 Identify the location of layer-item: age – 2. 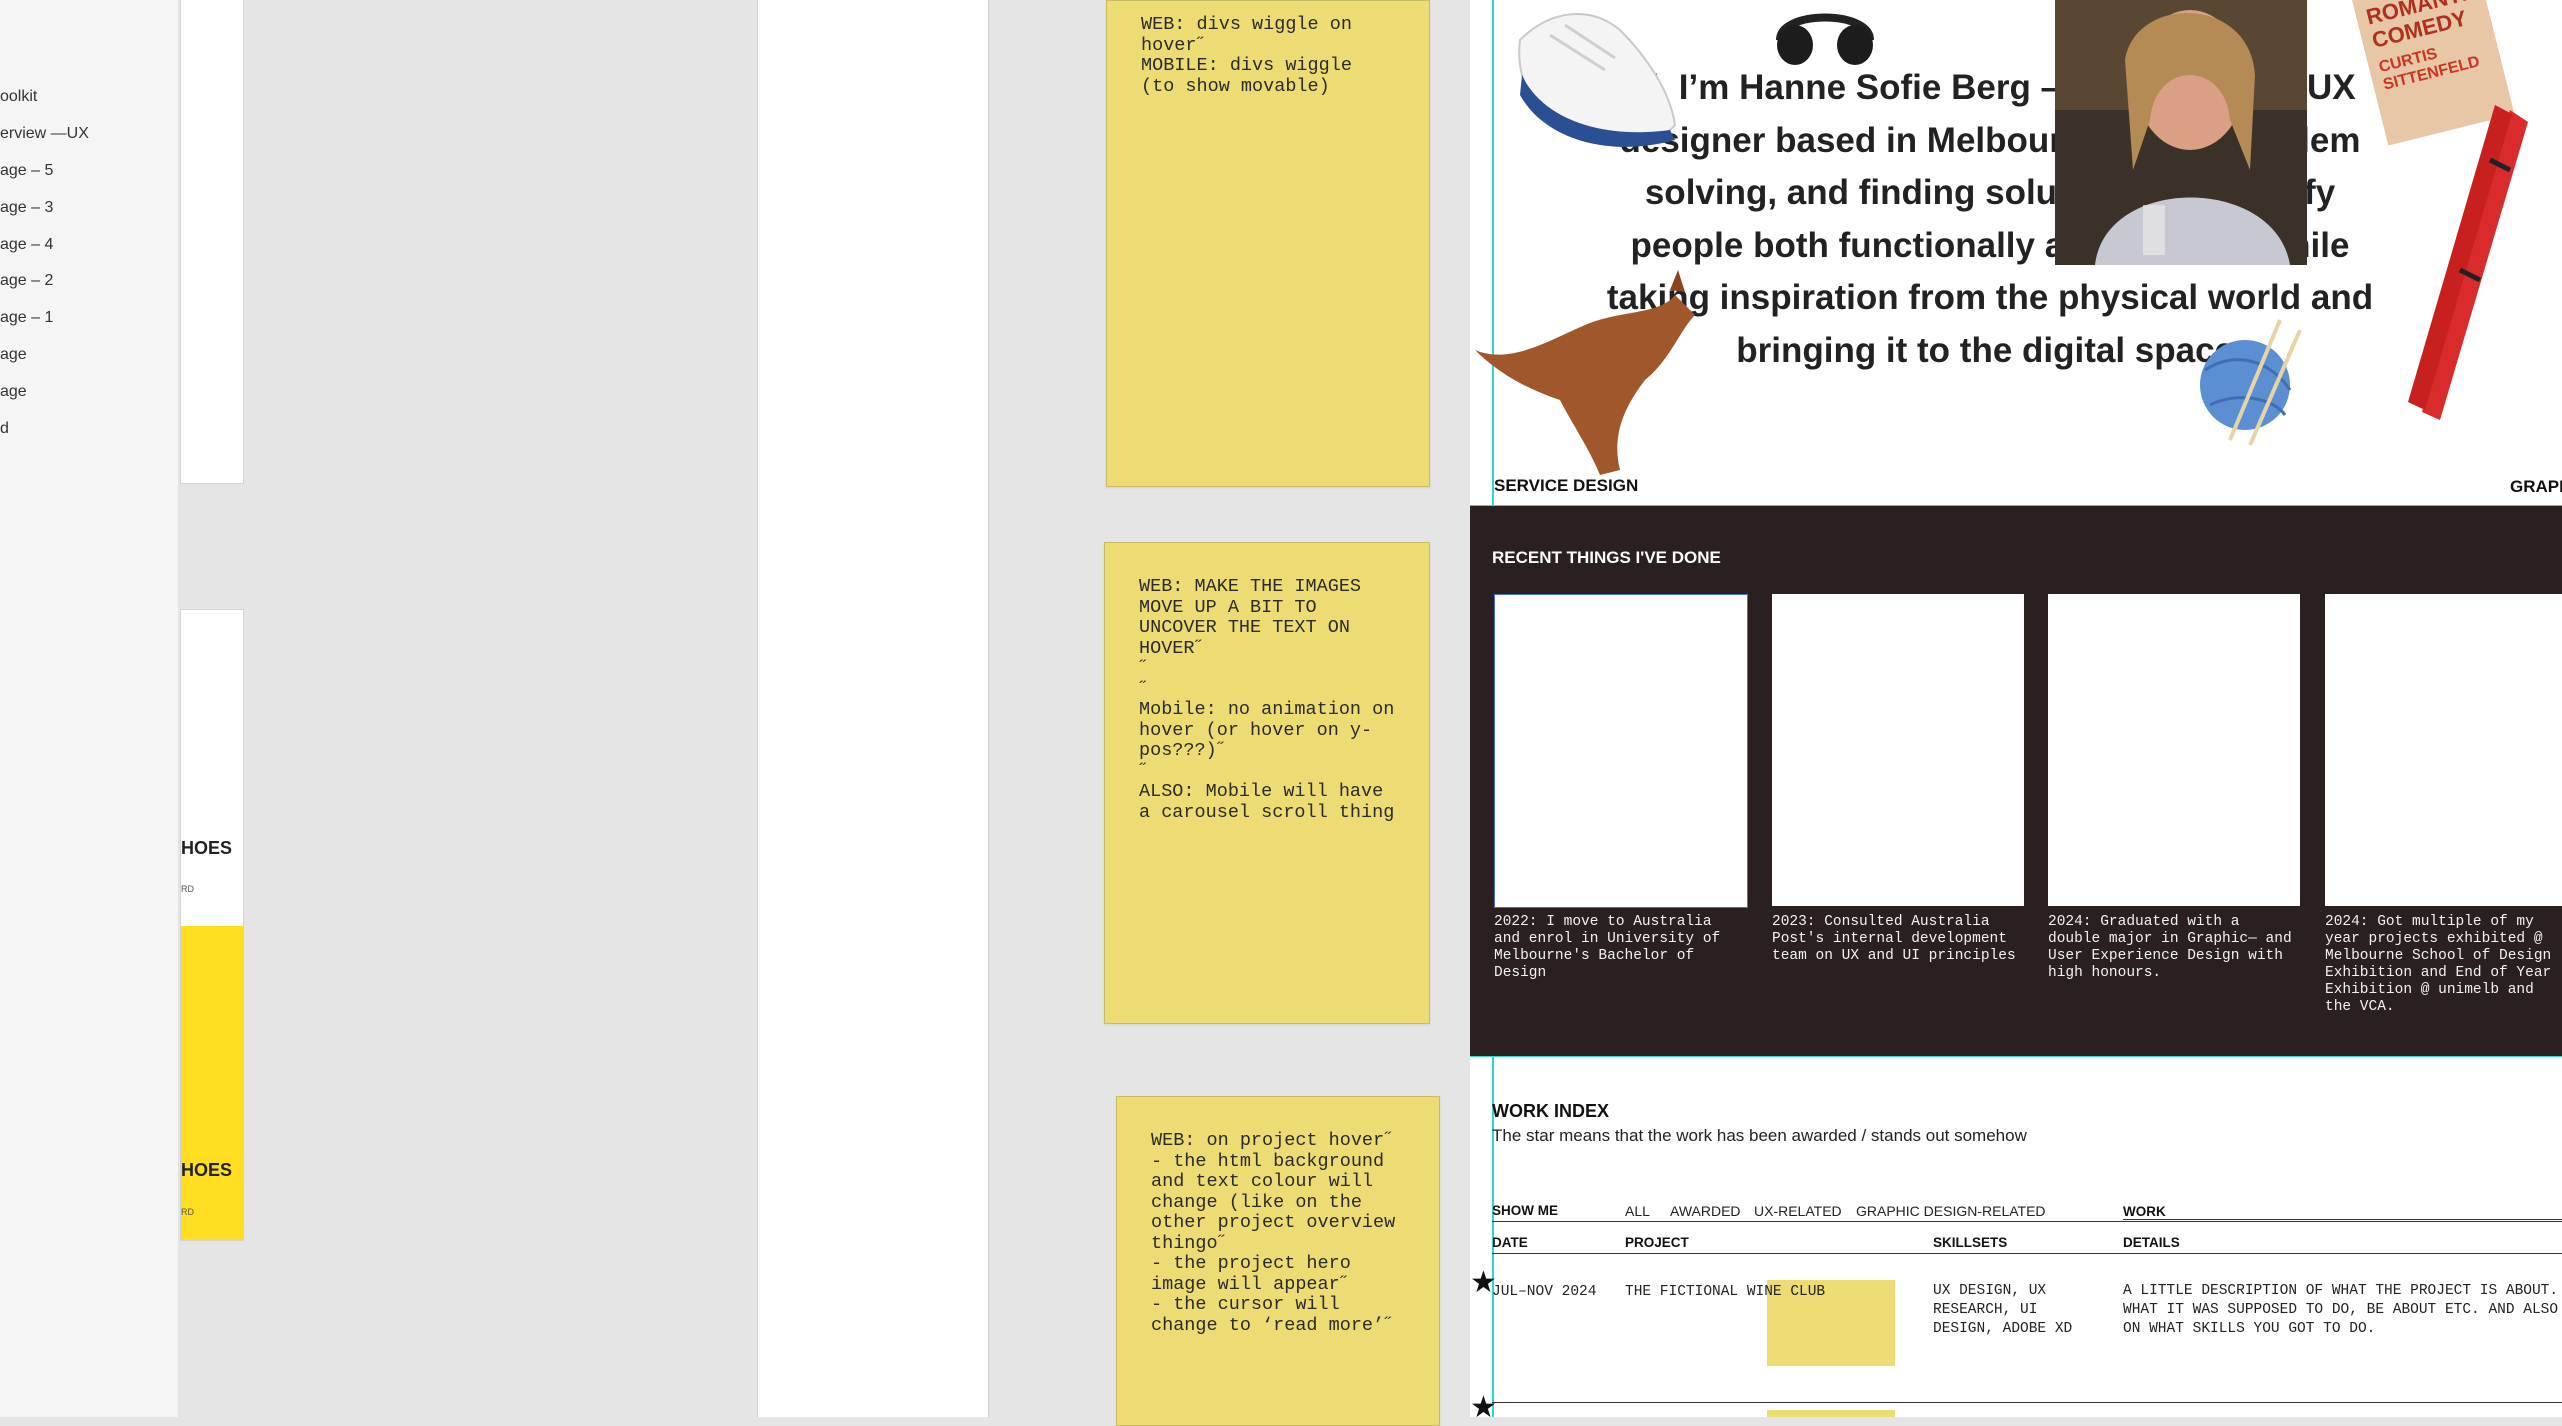
(26, 281).